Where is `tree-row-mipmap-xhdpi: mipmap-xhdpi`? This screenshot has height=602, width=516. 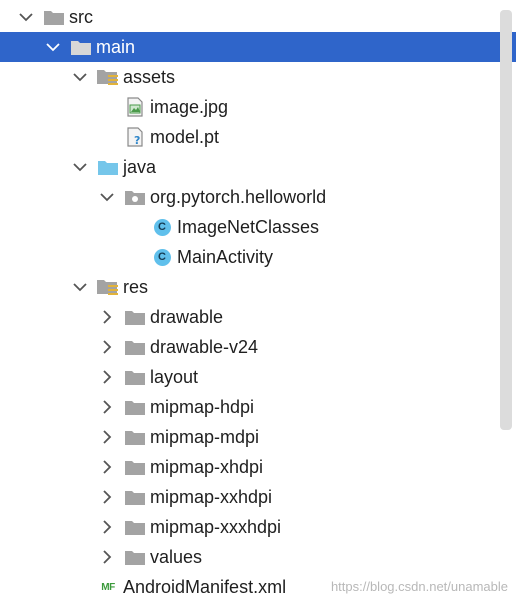 tree-row-mipmap-xhdpi: mipmap-xhdpi is located at coordinates (258, 467).